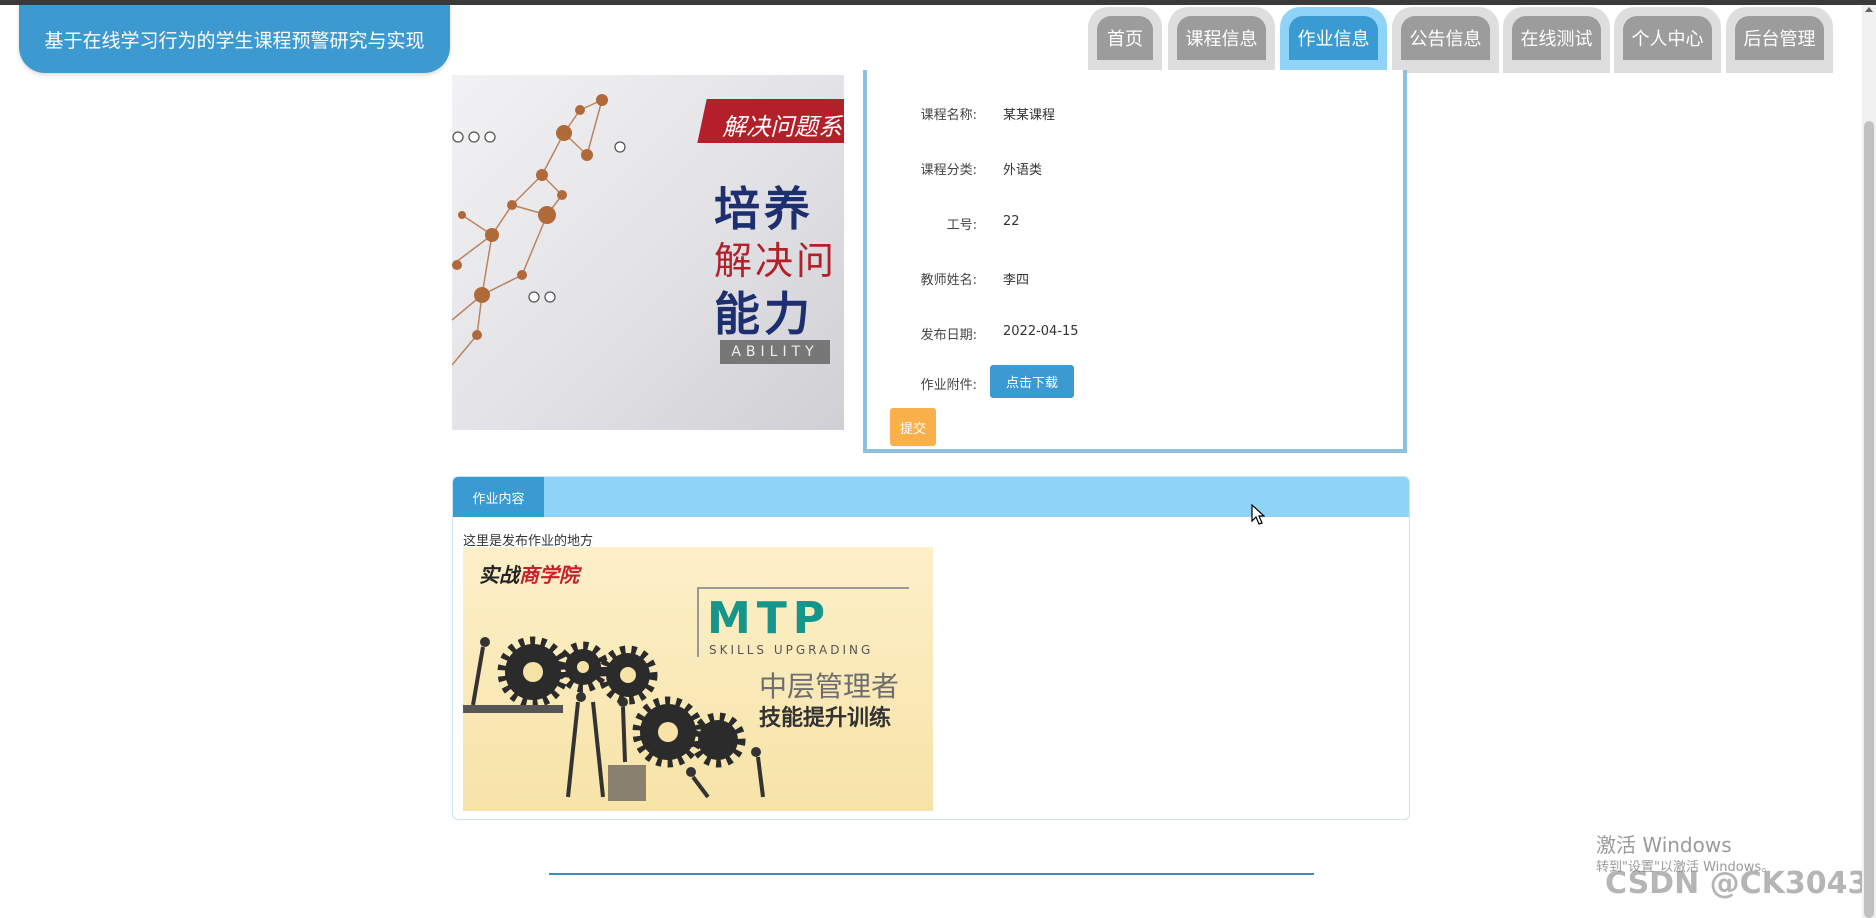 This screenshot has width=1876, height=918. Describe the element at coordinates (948, 335) in the screenshot. I see `field-label: 发布日期:` at that location.